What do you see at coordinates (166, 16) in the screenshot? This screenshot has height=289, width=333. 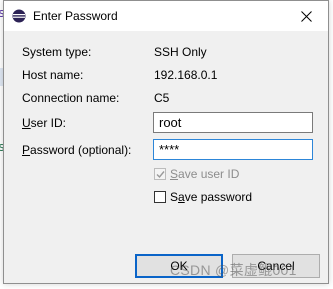 I see `title-bar: Enter Password` at bounding box center [166, 16].